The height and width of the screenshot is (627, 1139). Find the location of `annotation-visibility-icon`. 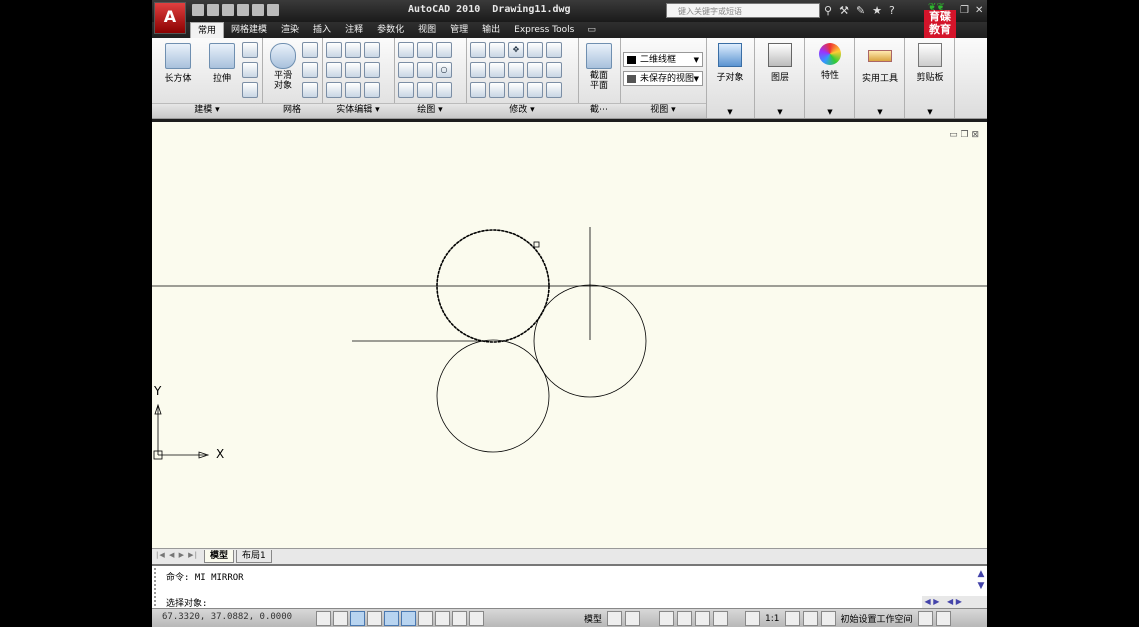

annotation-visibility-icon is located at coordinates (792, 618).